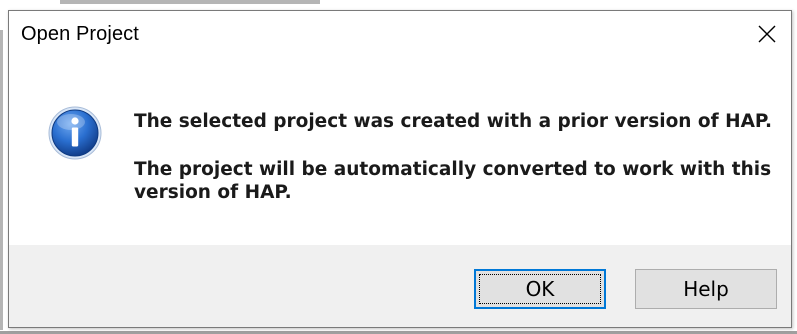  Describe the element at coordinates (75, 133) in the screenshot. I see `information-icon` at that location.